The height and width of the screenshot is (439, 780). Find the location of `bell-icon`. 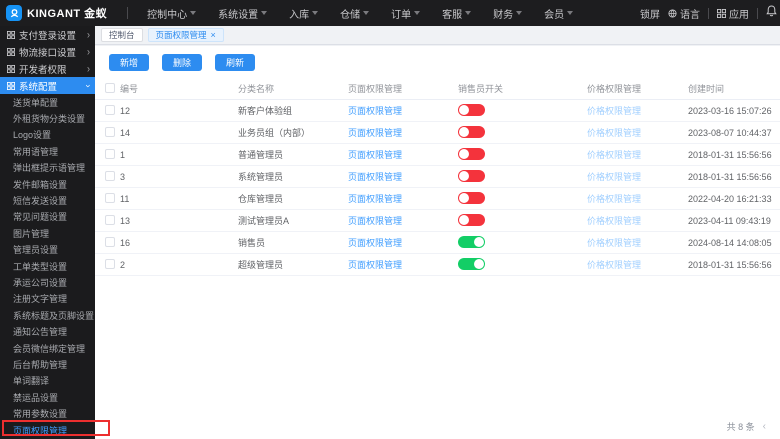

bell-icon is located at coordinates (771, 11).